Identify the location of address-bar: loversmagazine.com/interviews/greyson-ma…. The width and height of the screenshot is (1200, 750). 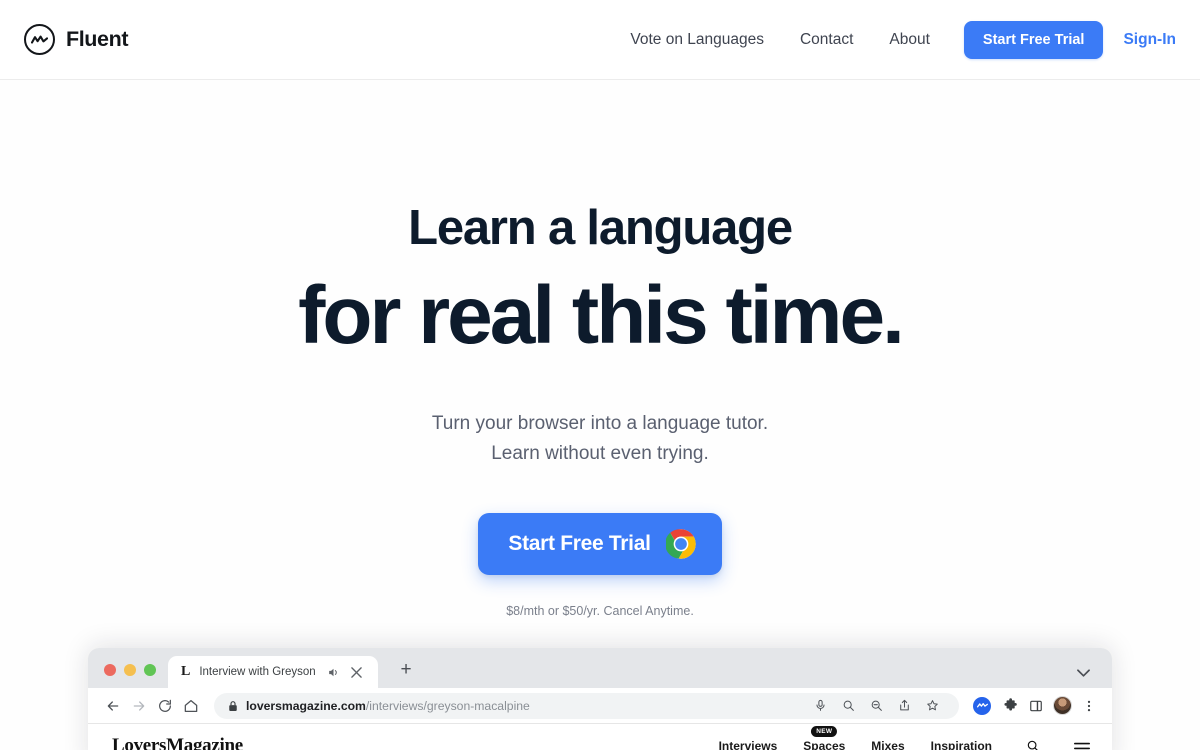
(586, 705).